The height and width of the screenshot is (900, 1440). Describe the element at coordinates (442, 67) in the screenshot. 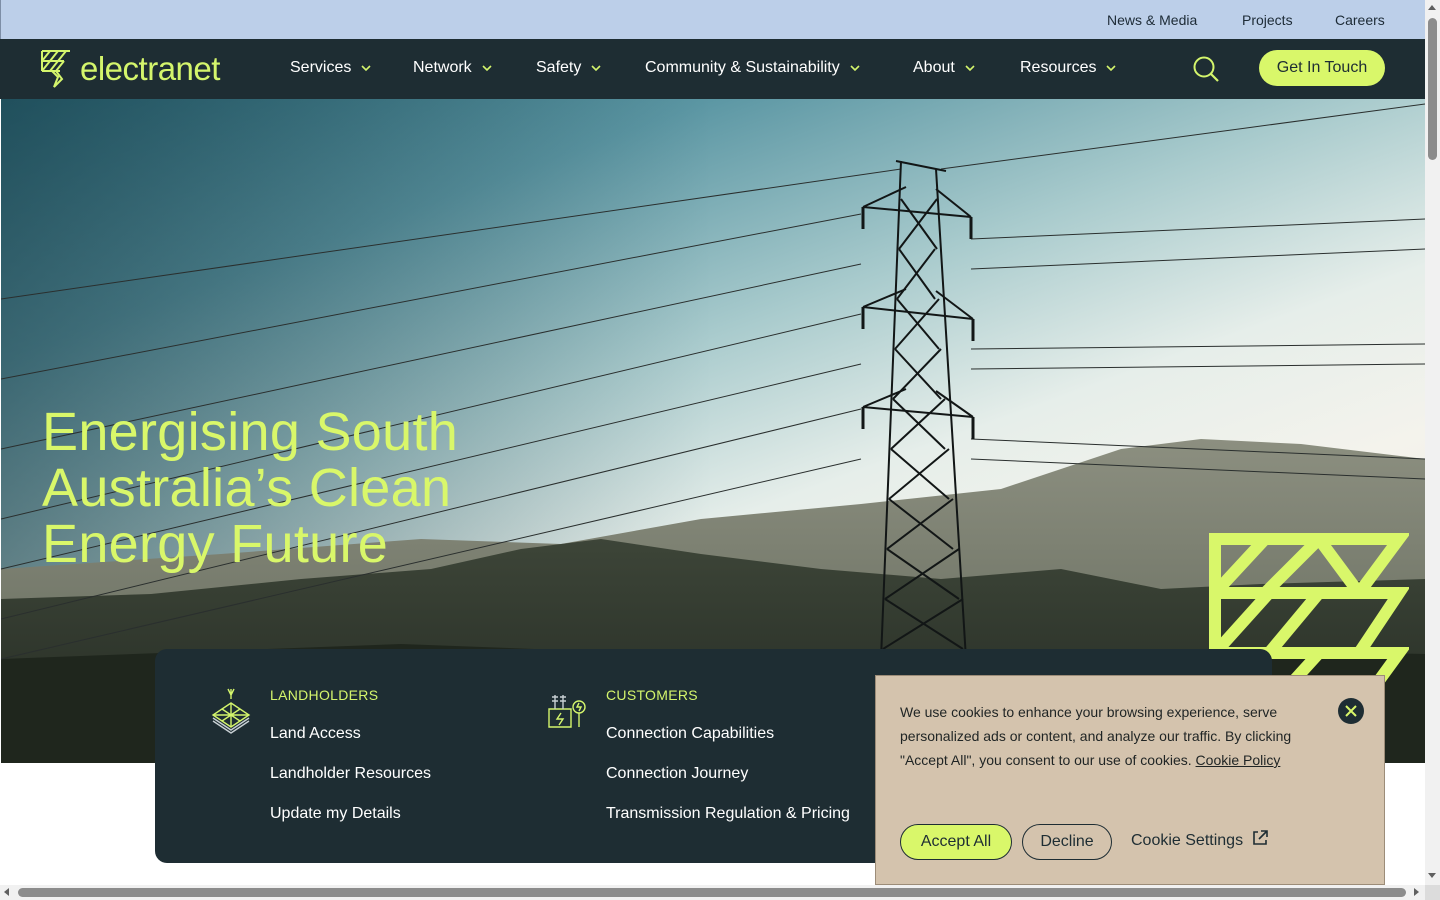

I see `nav-label: Network` at that location.